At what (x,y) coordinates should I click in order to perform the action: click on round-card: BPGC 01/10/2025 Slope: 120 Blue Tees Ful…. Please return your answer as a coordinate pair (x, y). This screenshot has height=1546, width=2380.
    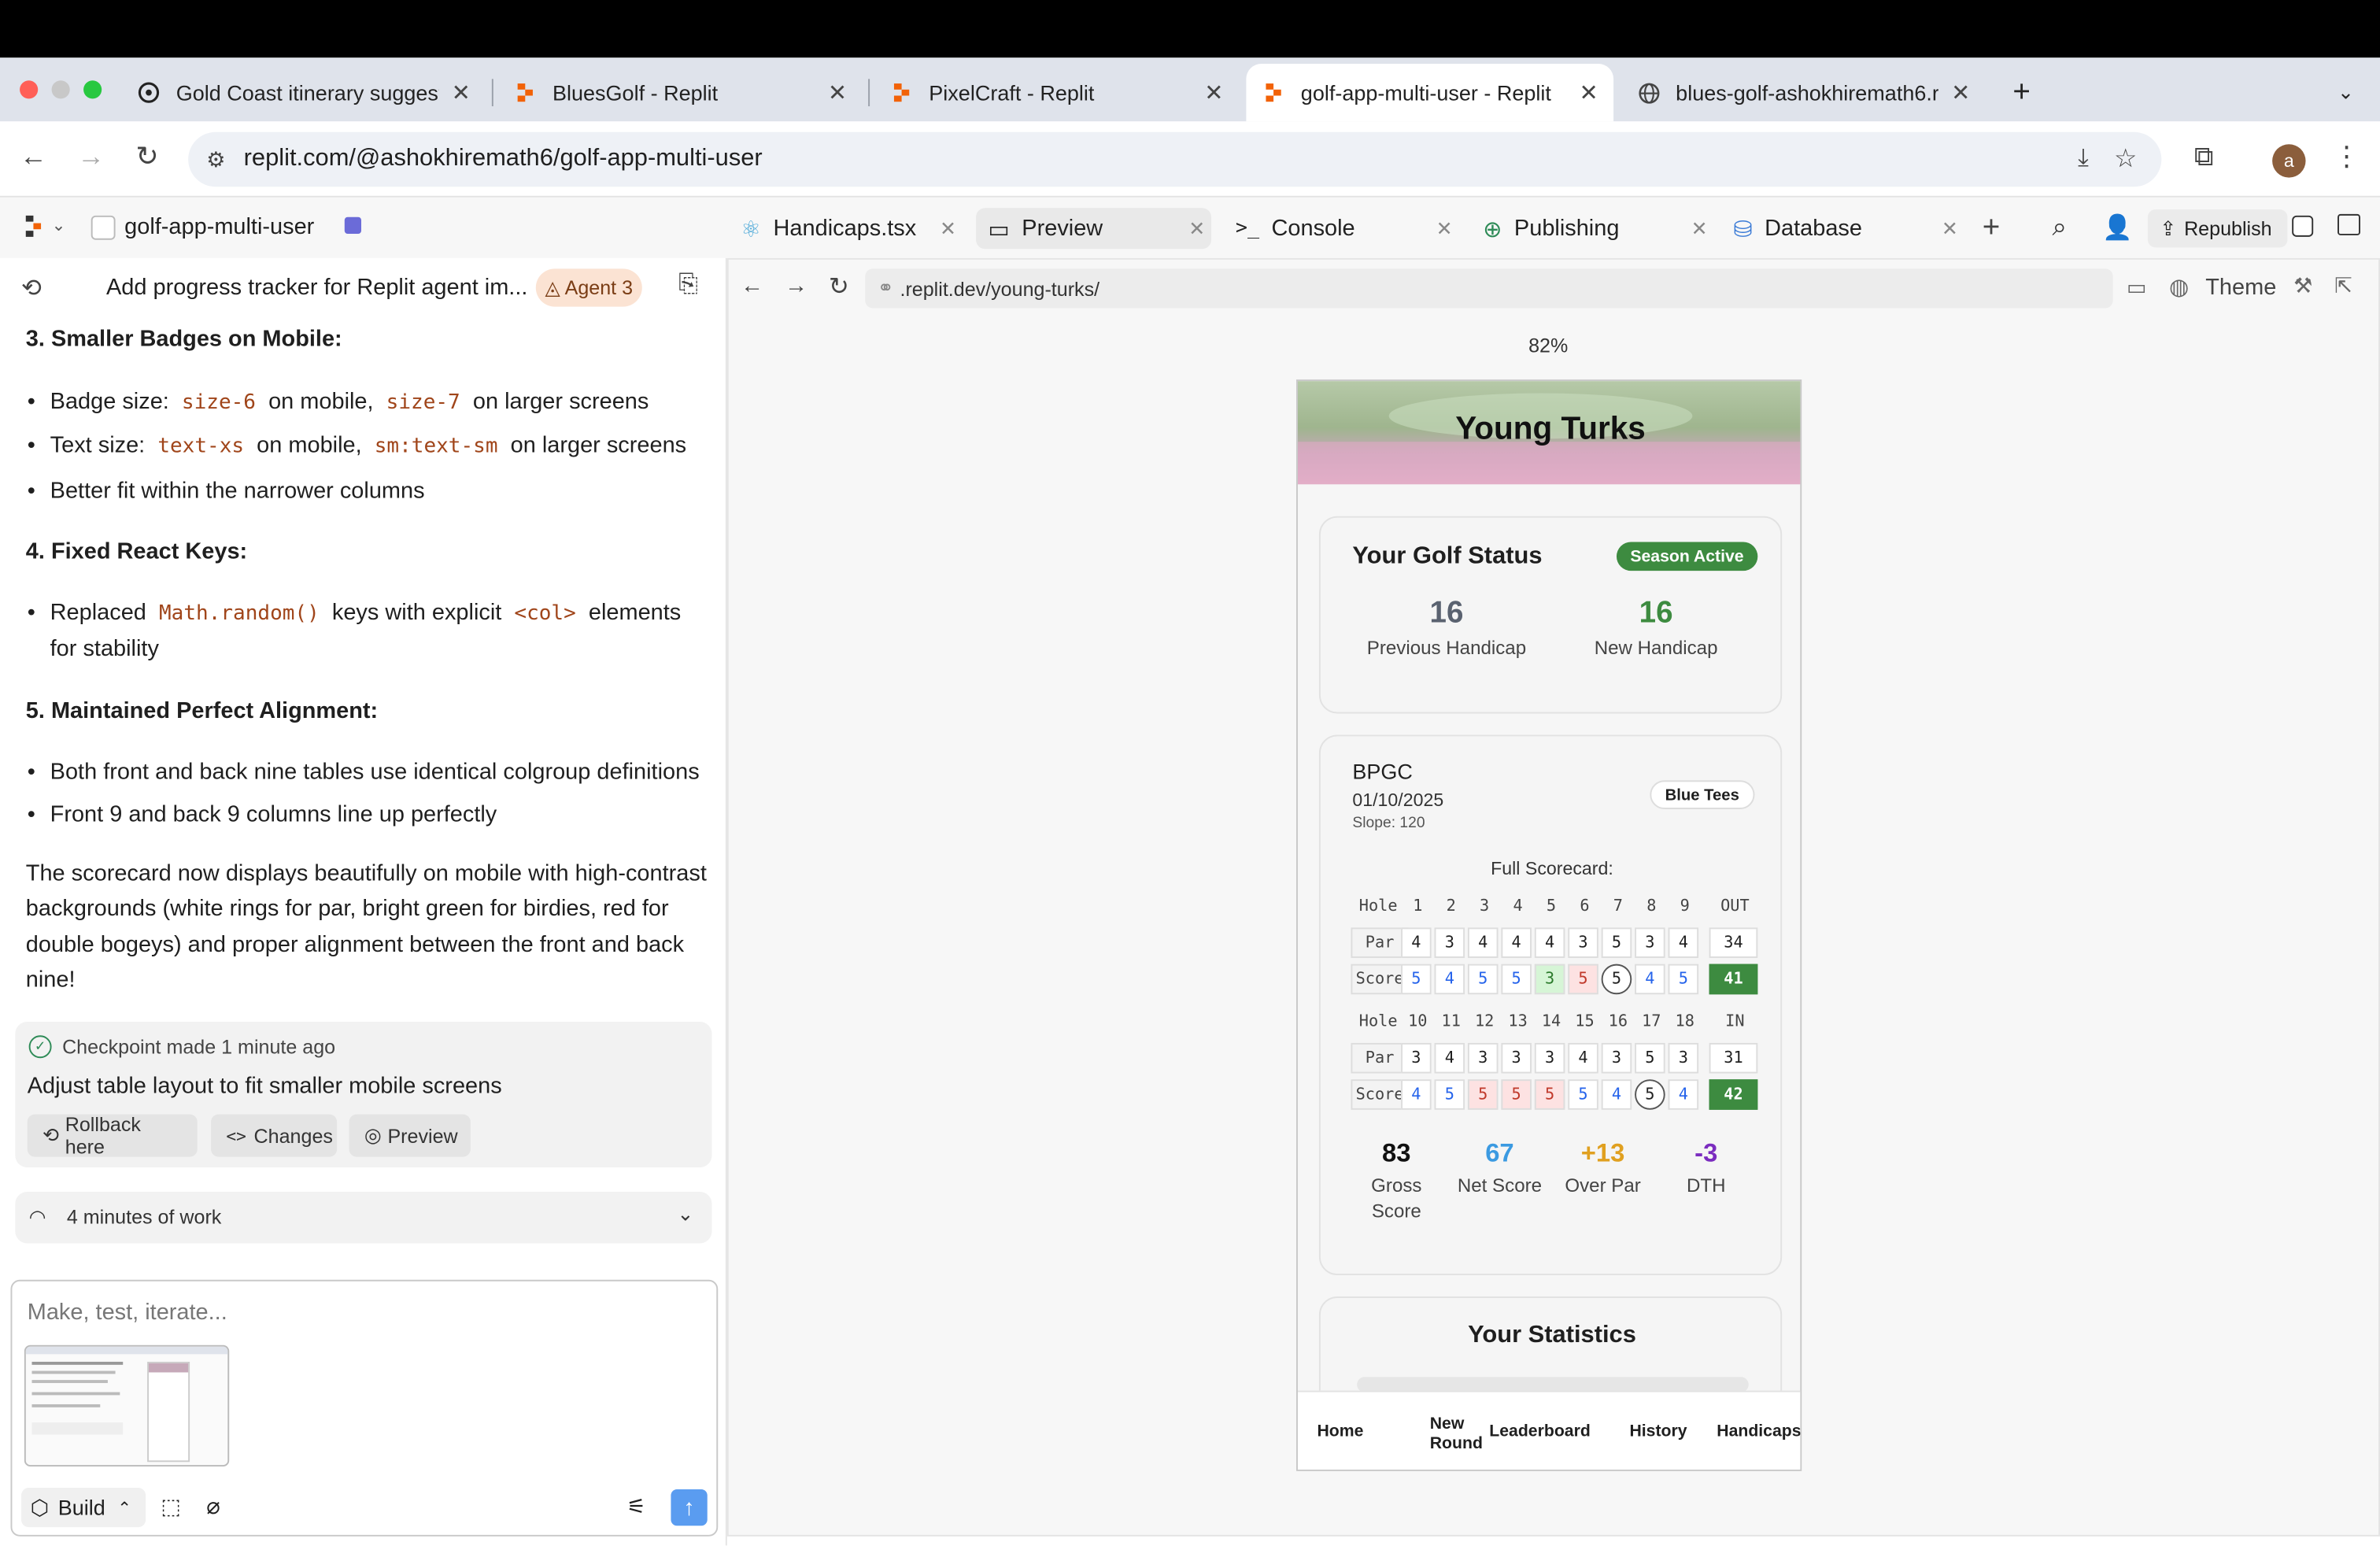
    Looking at the image, I should click on (1550, 1005).